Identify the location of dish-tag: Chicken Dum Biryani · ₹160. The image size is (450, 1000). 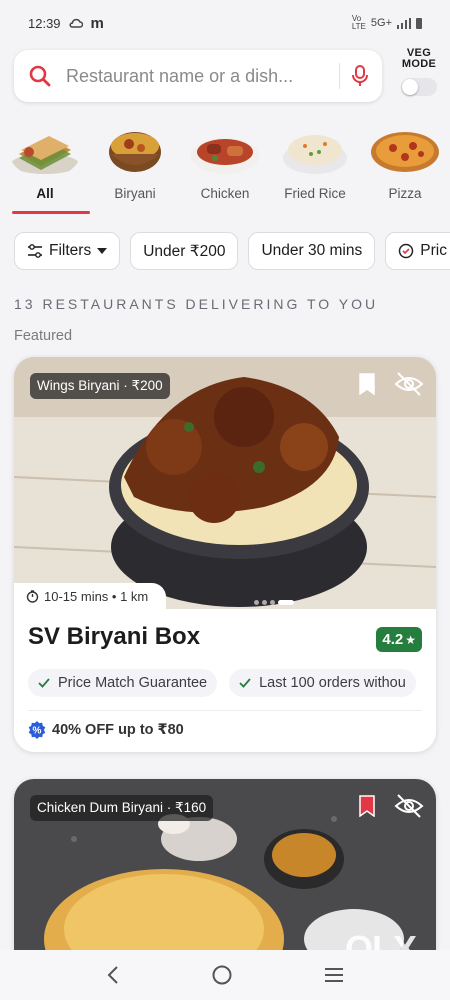
(122, 808).